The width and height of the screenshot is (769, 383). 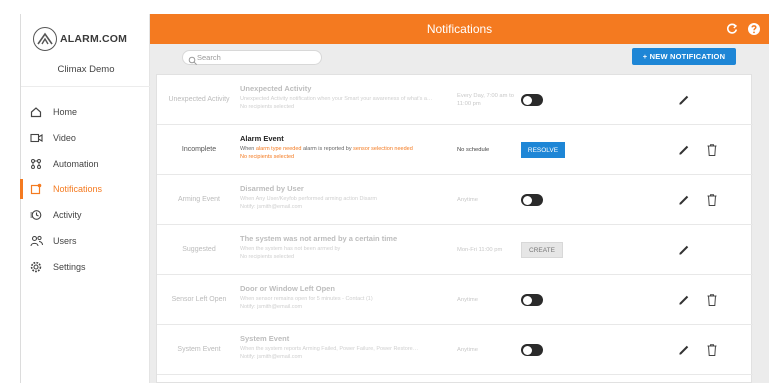 What do you see at coordinates (86, 215) in the screenshot?
I see `sidebar-item-activity: Activity` at bounding box center [86, 215].